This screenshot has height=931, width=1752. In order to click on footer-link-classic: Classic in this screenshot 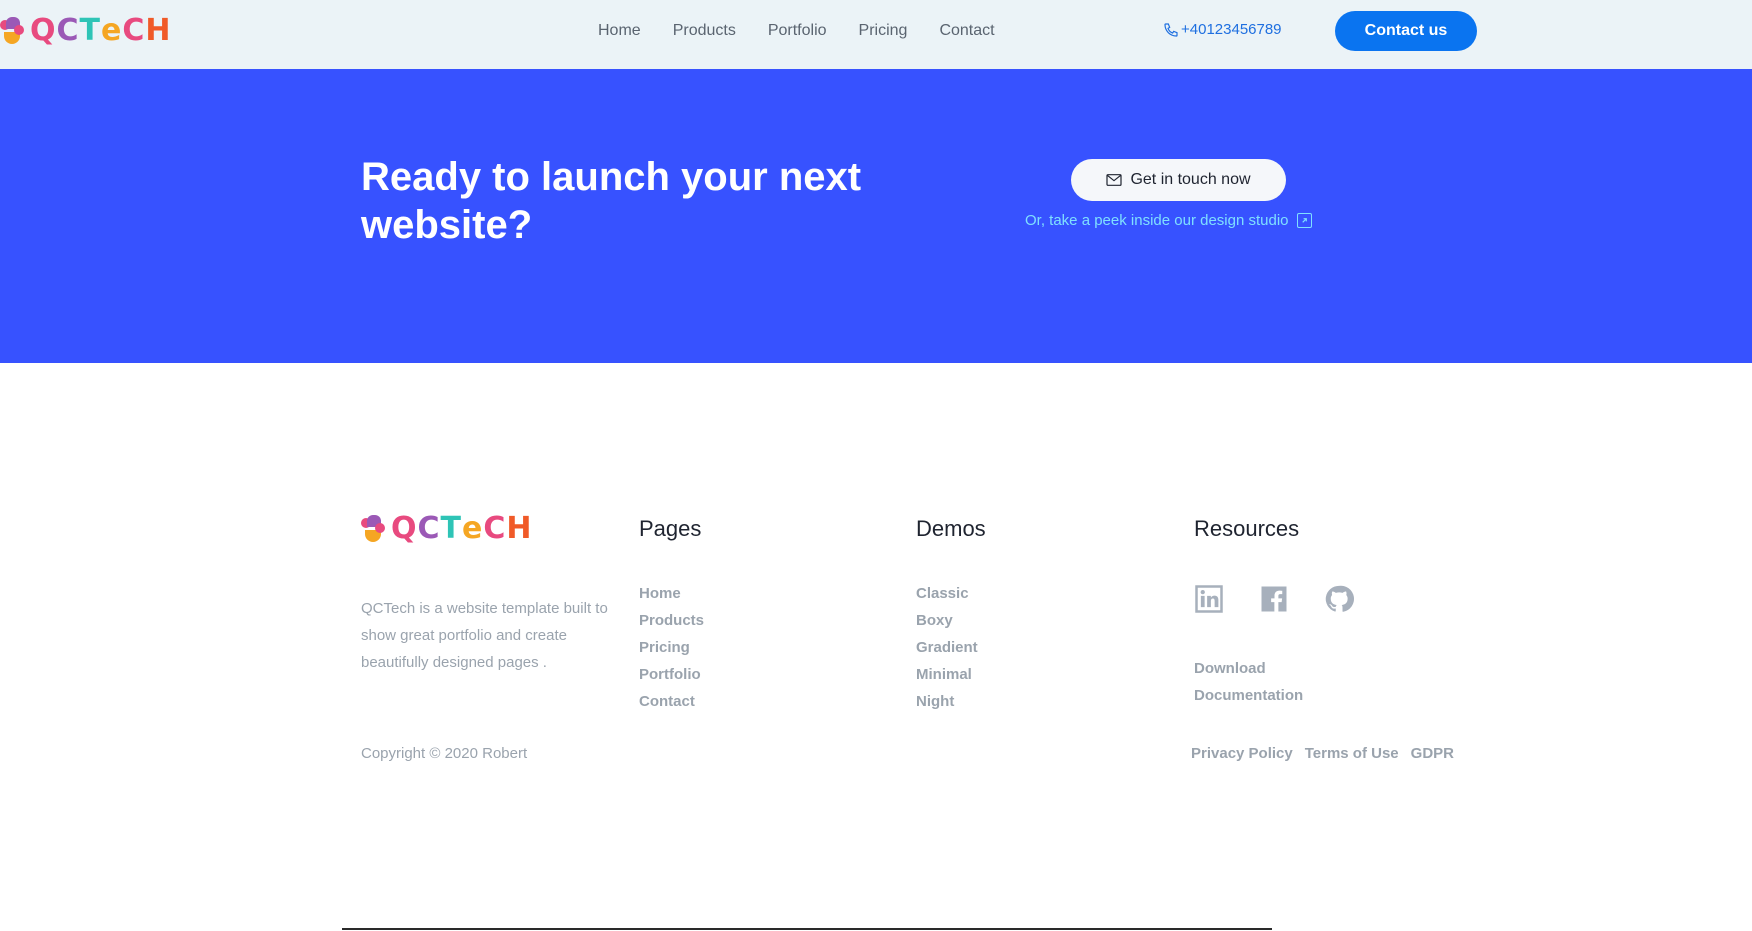, I will do `click(951, 593)`.